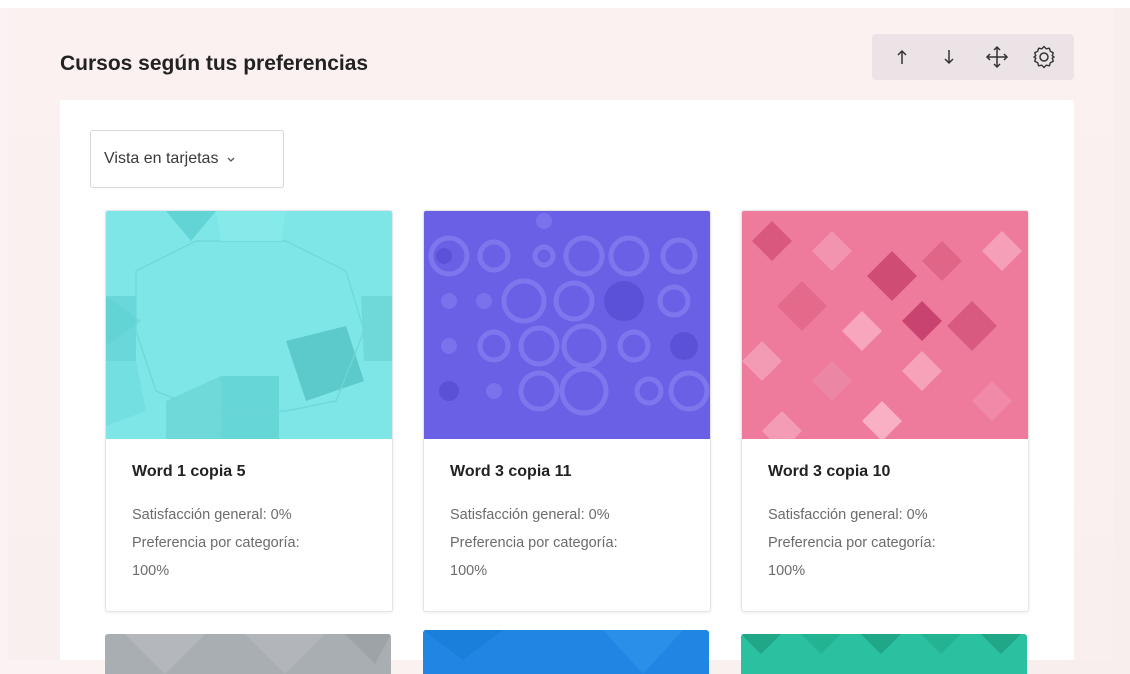  Describe the element at coordinates (567, 472) in the screenshot. I see `course-title: Word 3 copia 11` at that location.